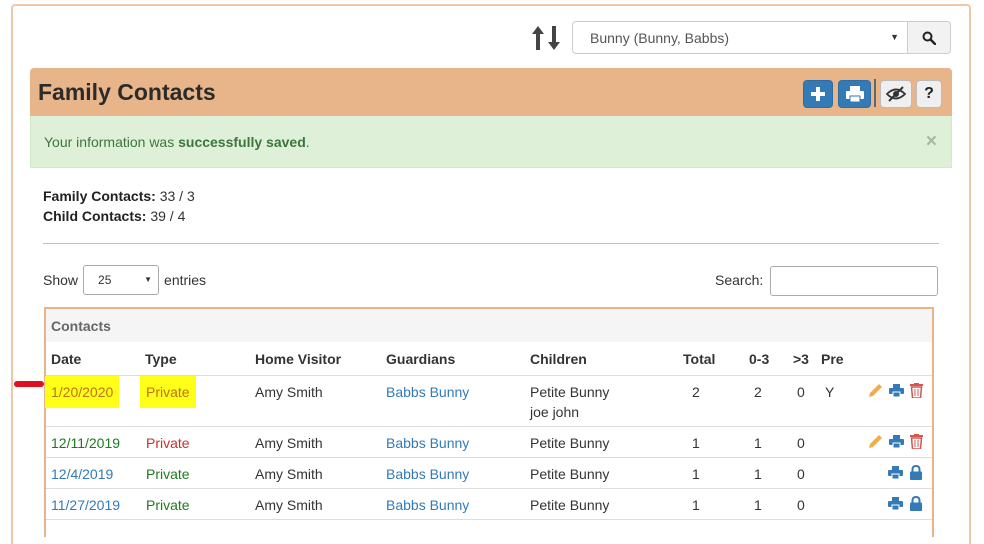  I want to click on entries-select: 25 ▼, so click(121, 280).